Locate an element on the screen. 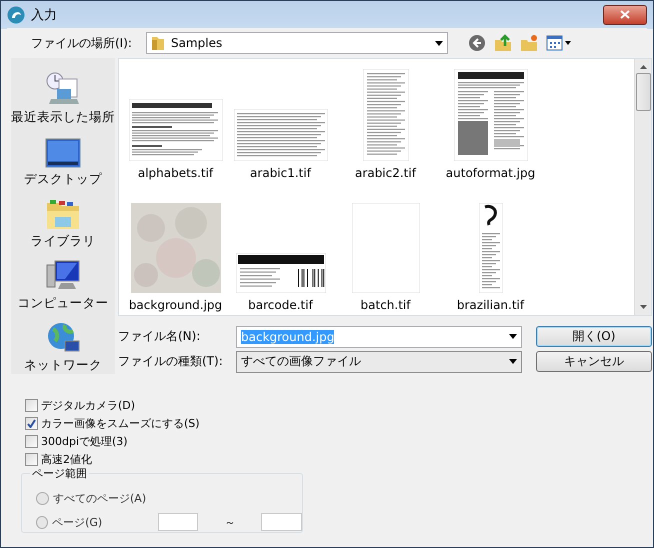  file-type-label: ファイルの種類(T): is located at coordinates (171, 361).